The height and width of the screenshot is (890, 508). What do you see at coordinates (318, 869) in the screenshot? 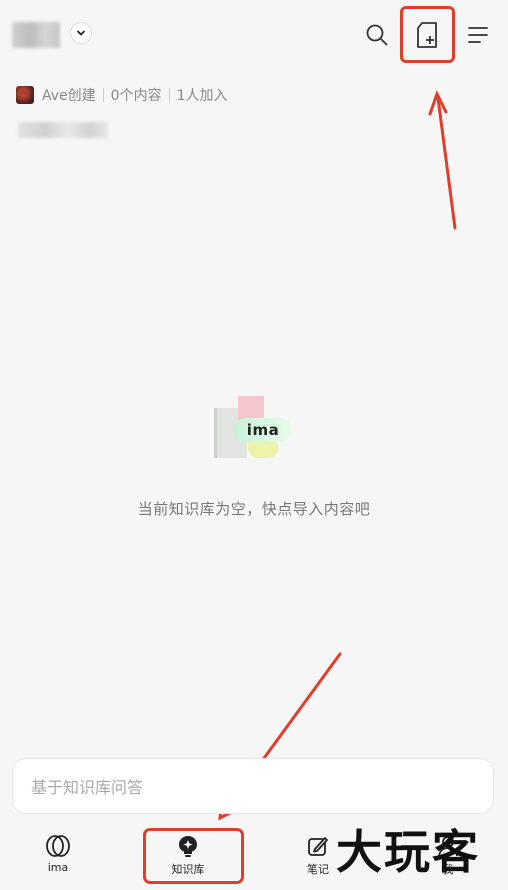
I see `nav-label-notes: 笔记` at bounding box center [318, 869].